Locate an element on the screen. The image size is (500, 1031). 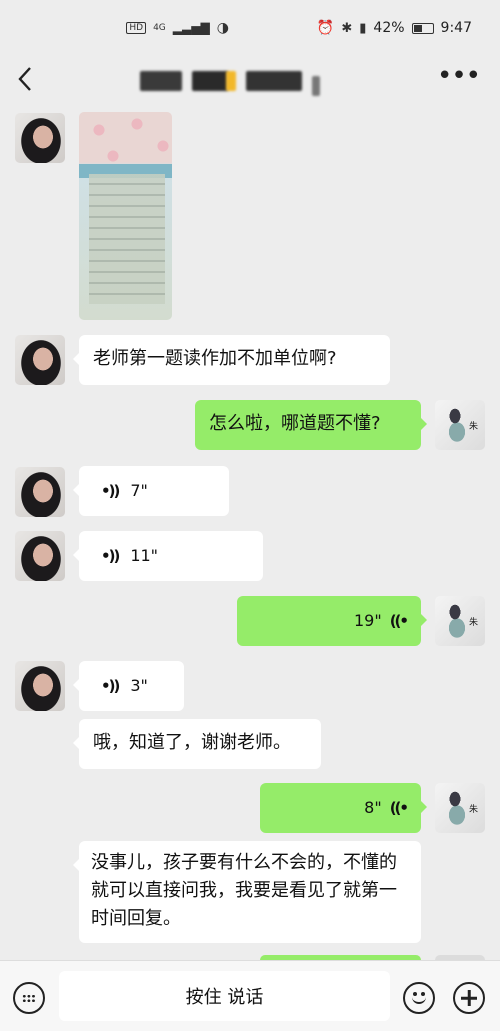
message-bubble-sent: 怎么啦，哪道题不懂? is located at coordinates (311, 425).